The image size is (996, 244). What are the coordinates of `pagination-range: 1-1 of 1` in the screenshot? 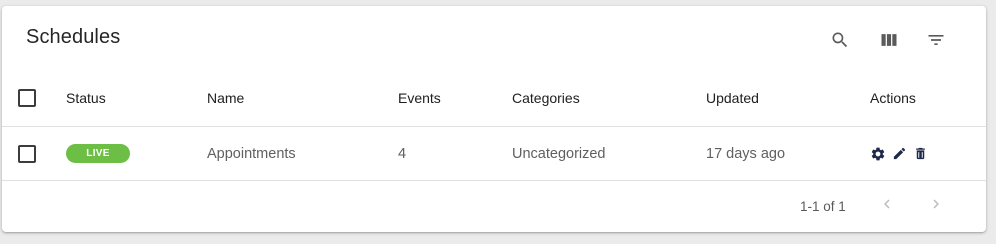 It's located at (823, 206).